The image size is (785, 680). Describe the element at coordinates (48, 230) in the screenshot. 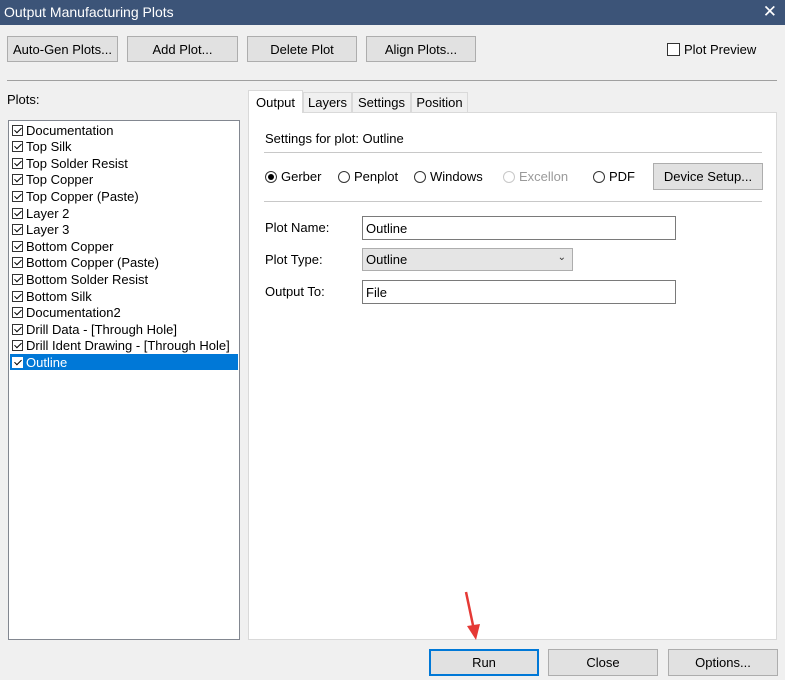

I see `plot-label: Layer 3` at that location.